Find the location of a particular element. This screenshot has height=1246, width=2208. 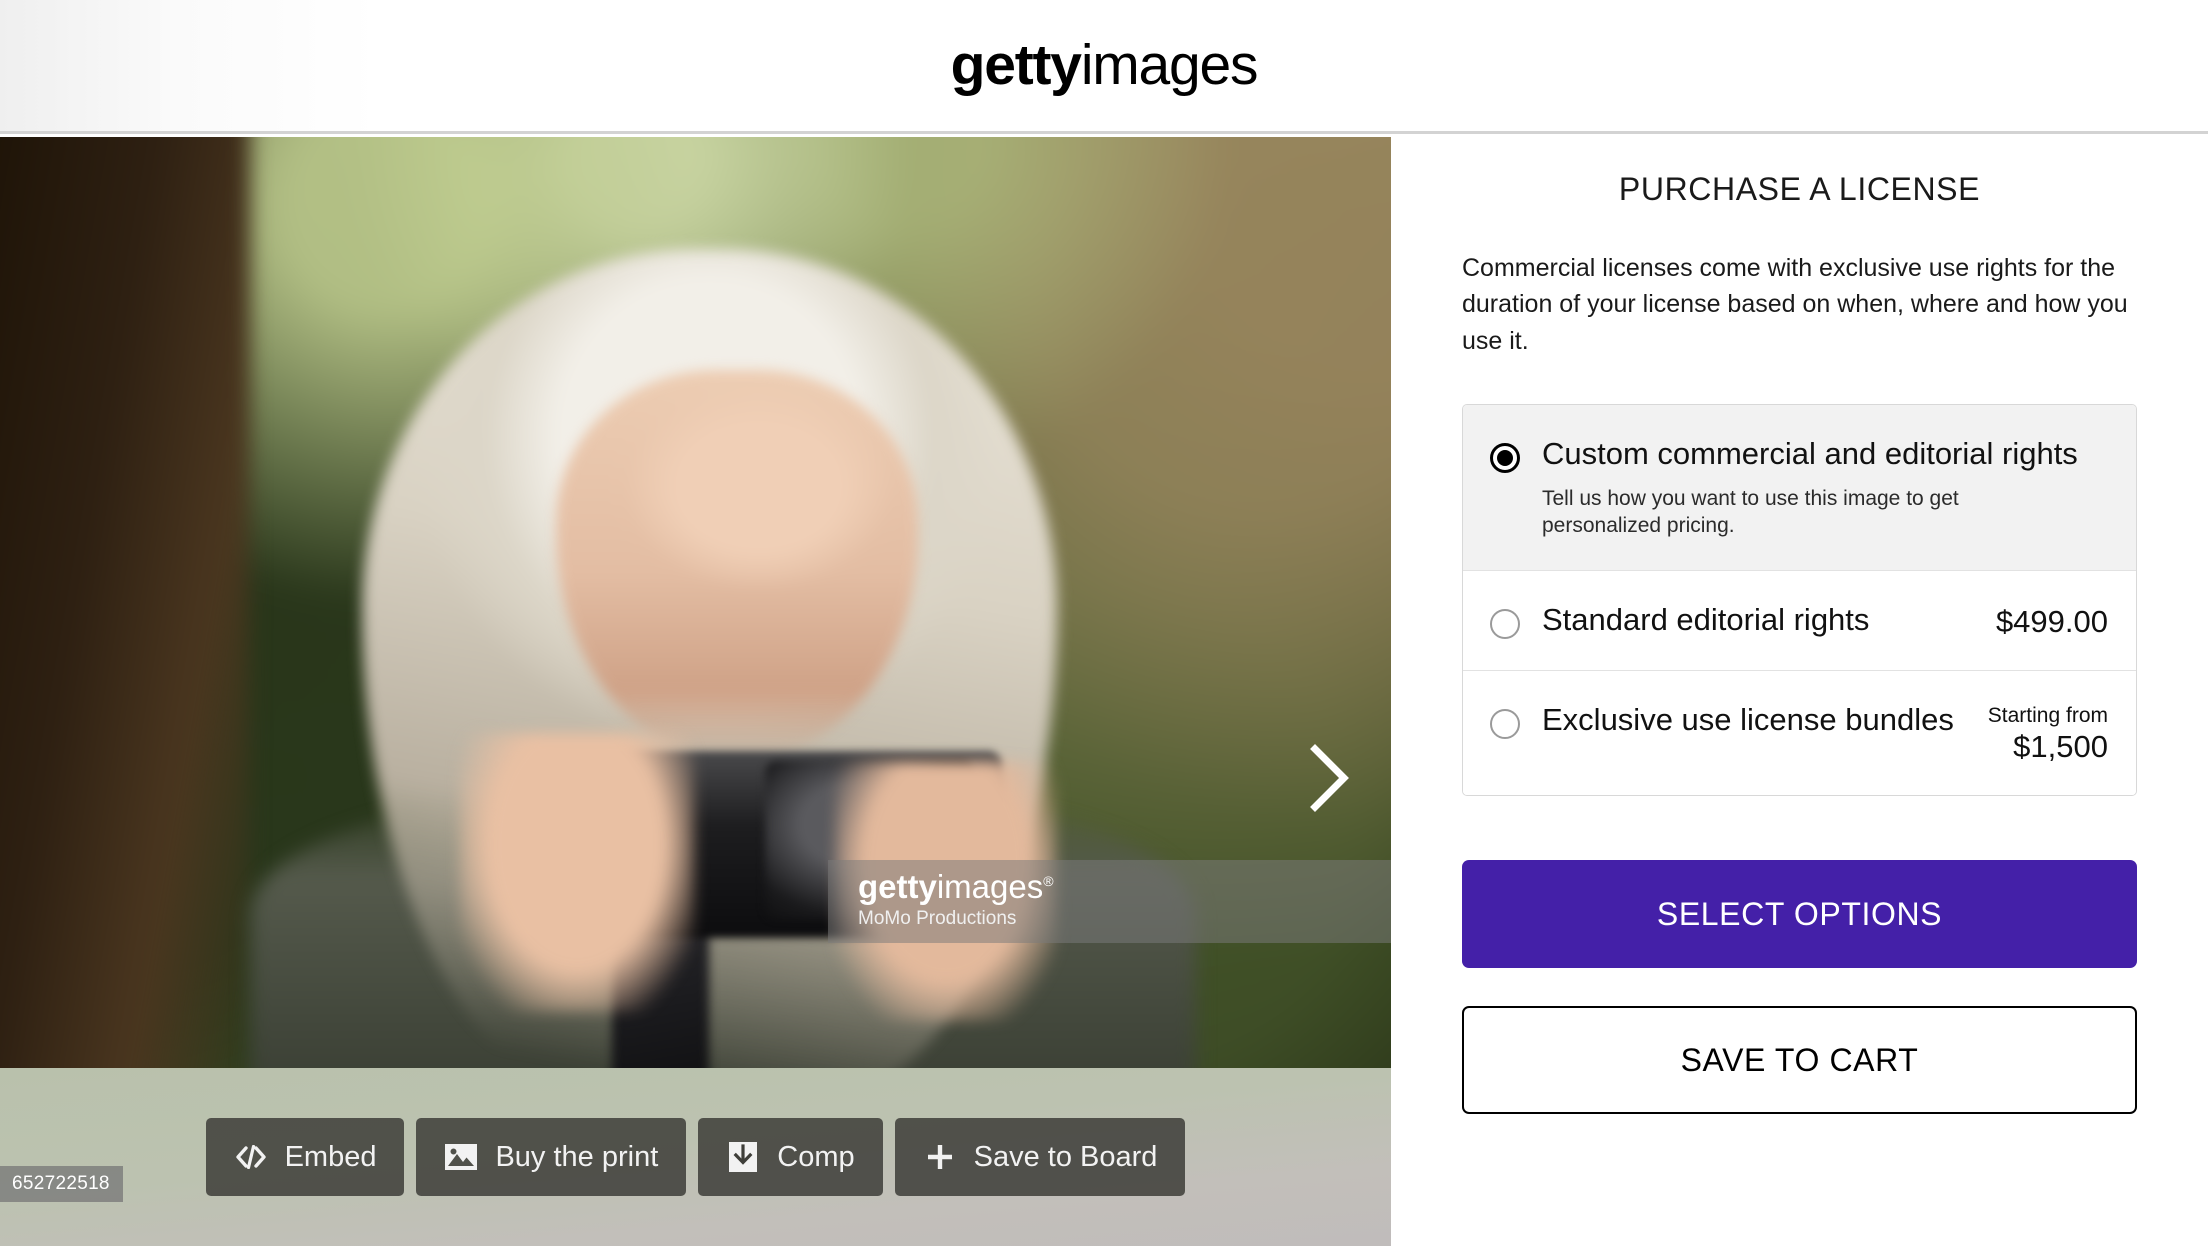

image-icon is located at coordinates (461, 1157).